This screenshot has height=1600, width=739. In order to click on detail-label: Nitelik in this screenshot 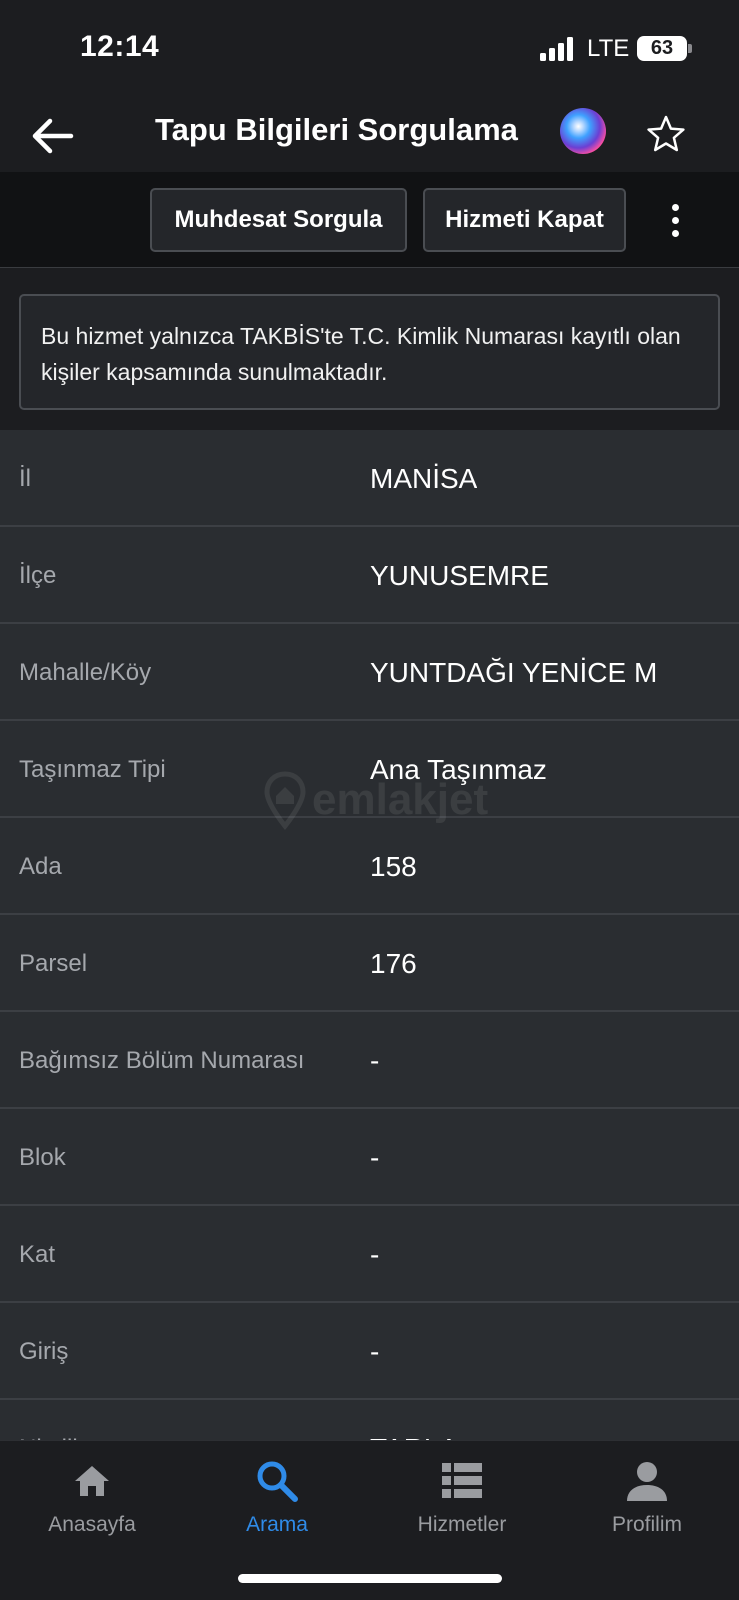, I will do `click(51, 1420)`.